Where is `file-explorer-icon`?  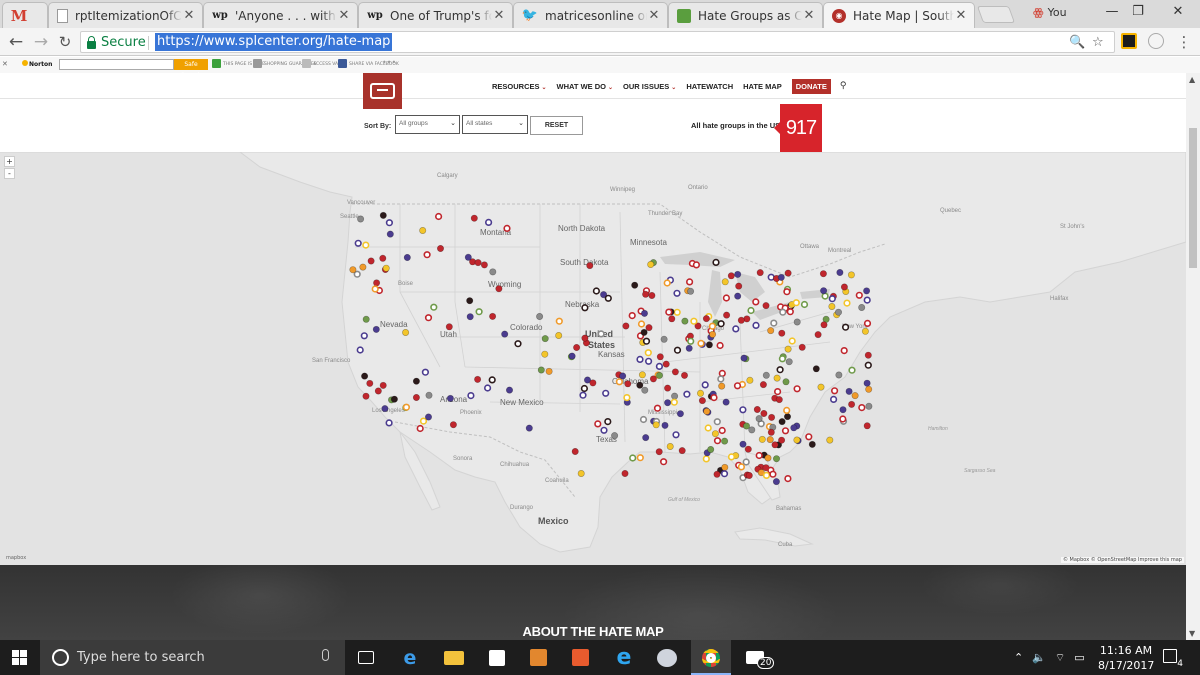
file-explorer-icon is located at coordinates (454, 657).